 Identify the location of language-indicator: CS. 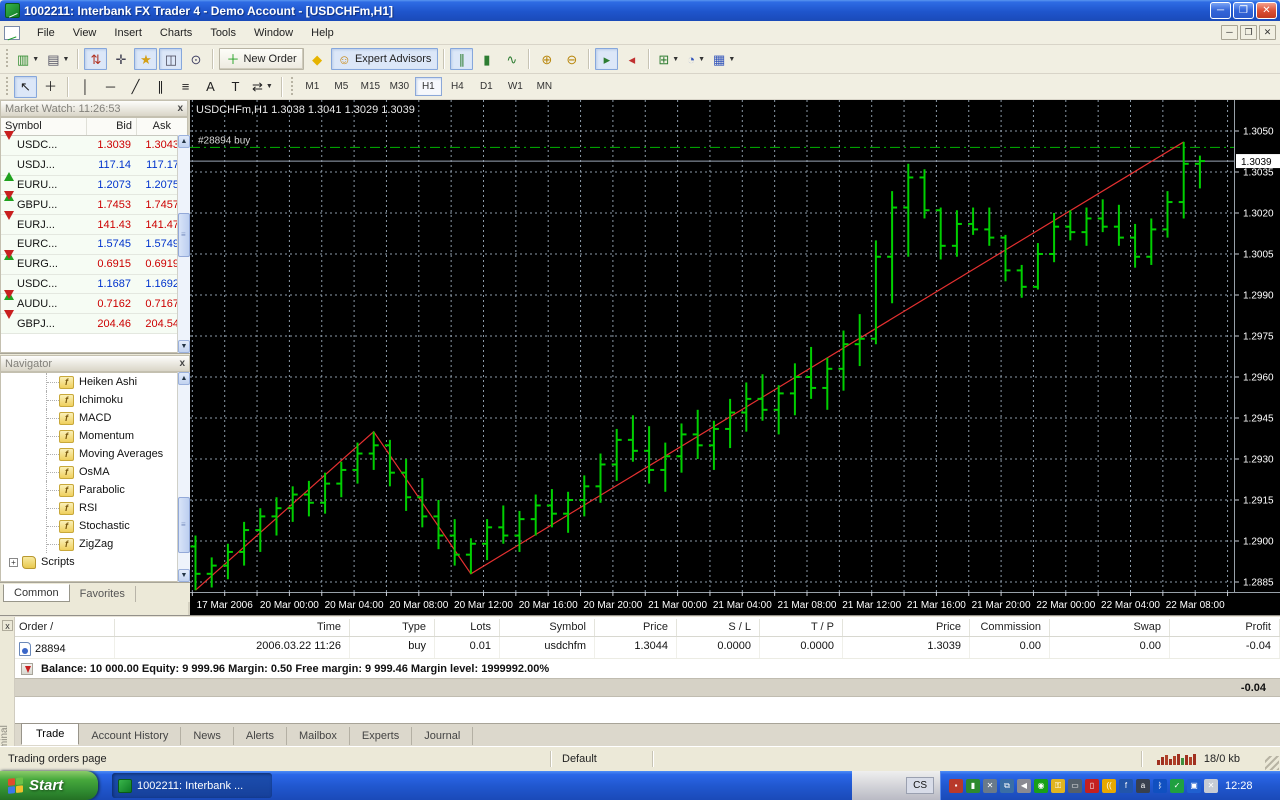
(920, 785).